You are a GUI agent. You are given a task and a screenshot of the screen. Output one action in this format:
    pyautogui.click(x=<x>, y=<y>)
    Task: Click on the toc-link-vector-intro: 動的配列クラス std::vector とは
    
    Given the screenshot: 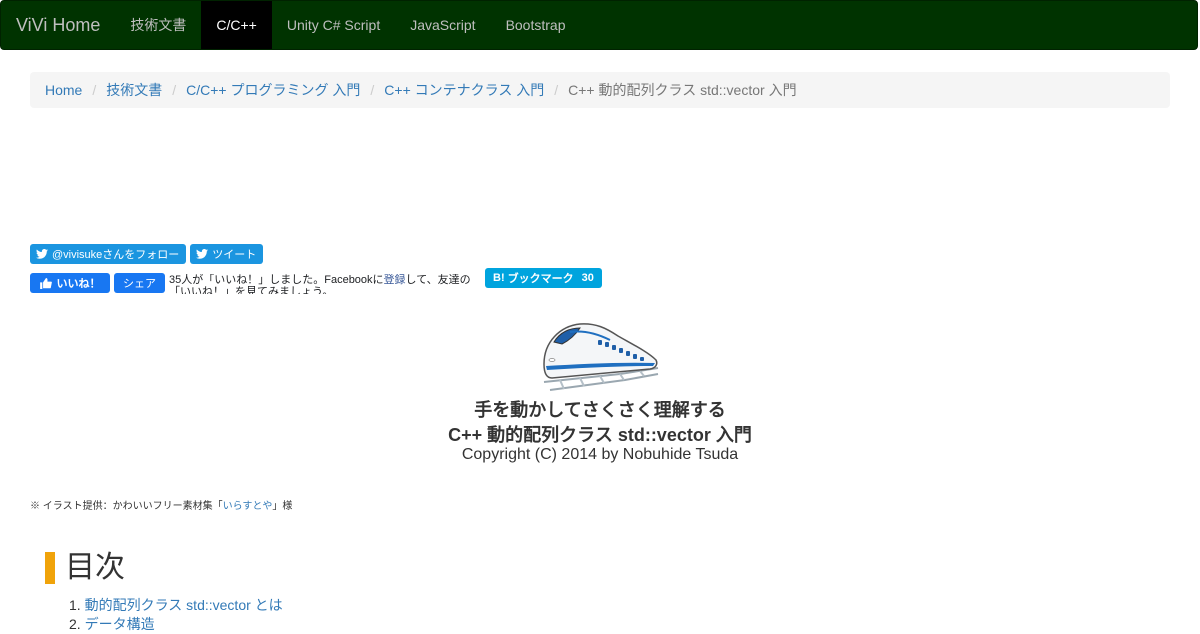 What is the action you would take?
    pyautogui.click(x=184, y=605)
    